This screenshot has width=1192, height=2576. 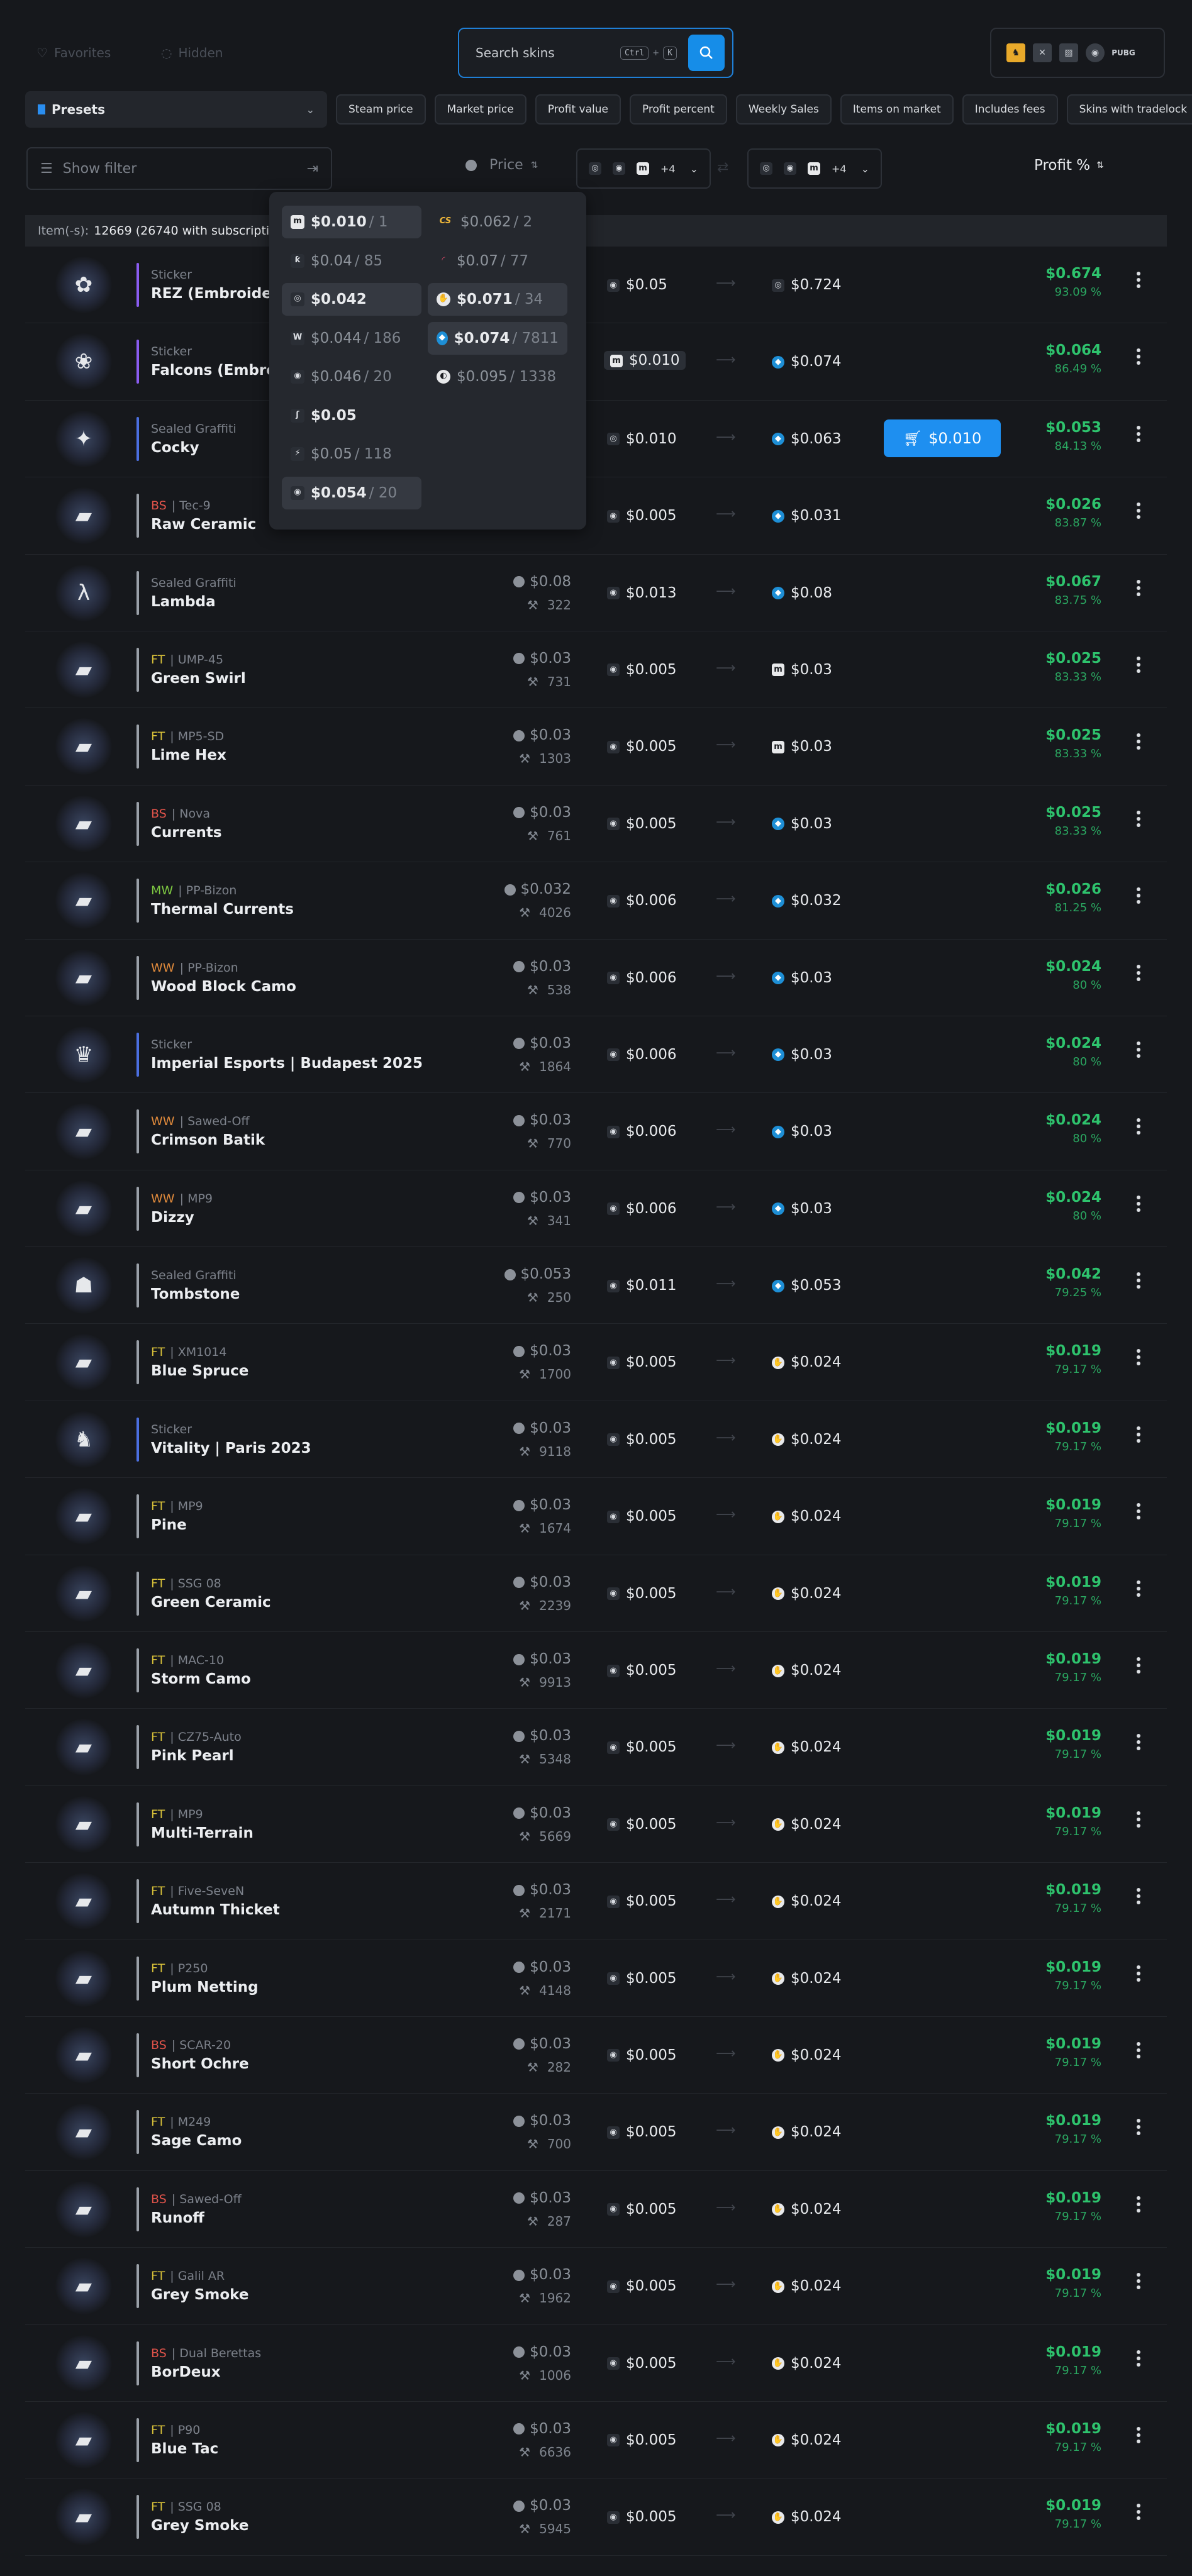 What do you see at coordinates (501, 165) in the screenshot?
I see `price-sort-header: Price ⇅` at bounding box center [501, 165].